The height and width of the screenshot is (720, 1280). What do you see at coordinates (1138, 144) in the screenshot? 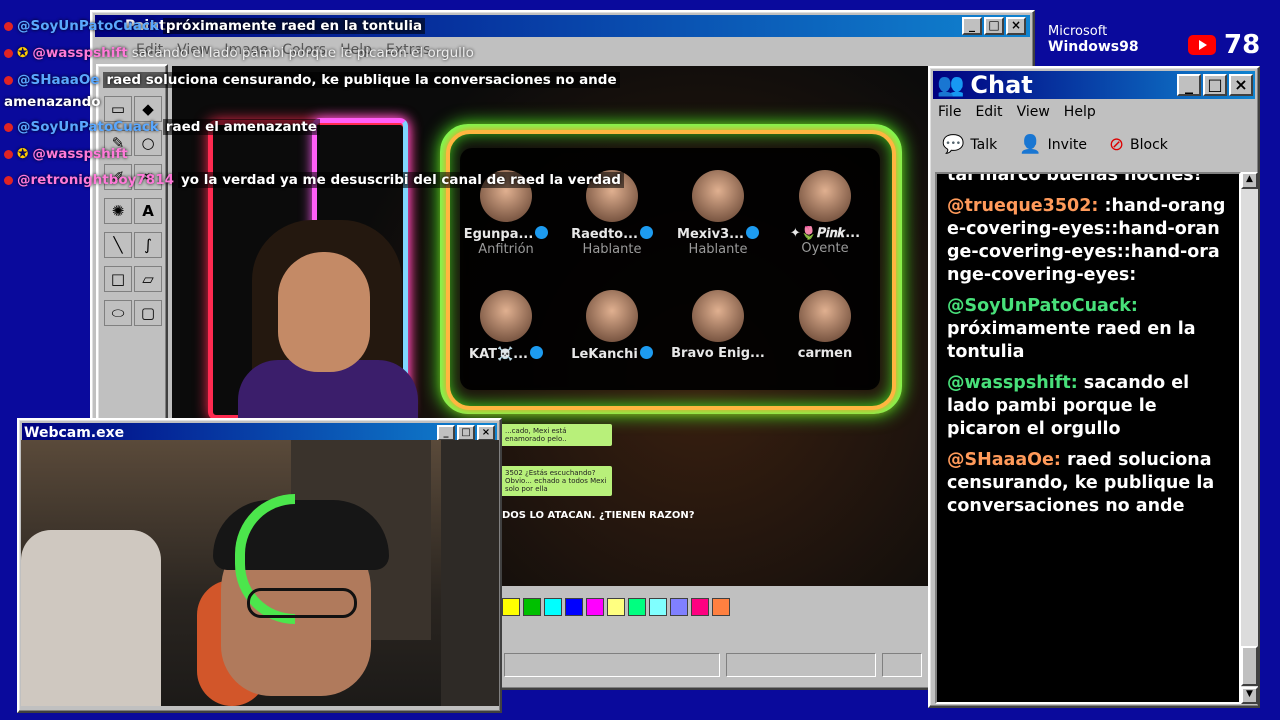
I see `block-button: ⊘ Block` at bounding box center [1138, 144].